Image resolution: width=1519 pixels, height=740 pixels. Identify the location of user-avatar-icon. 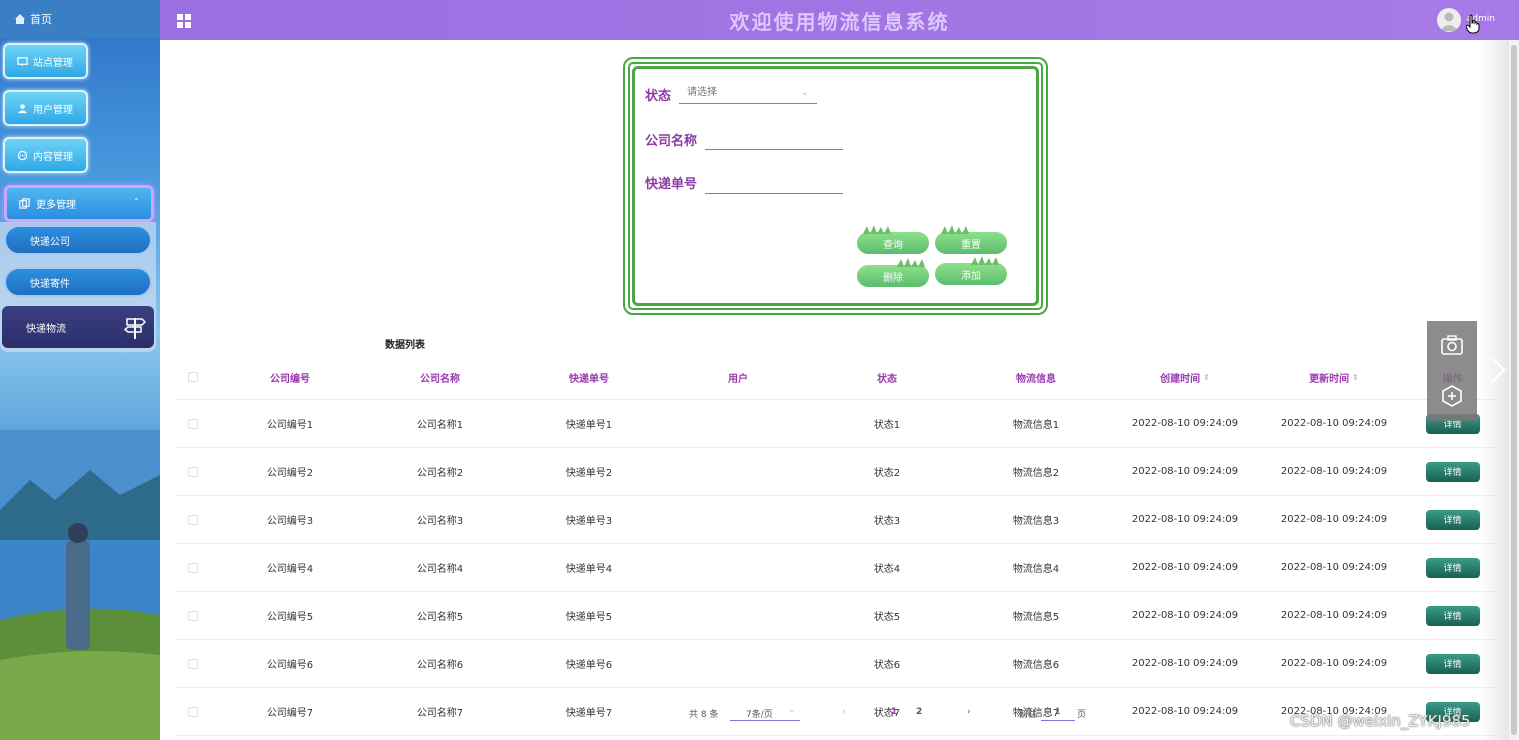
(1449, 21).